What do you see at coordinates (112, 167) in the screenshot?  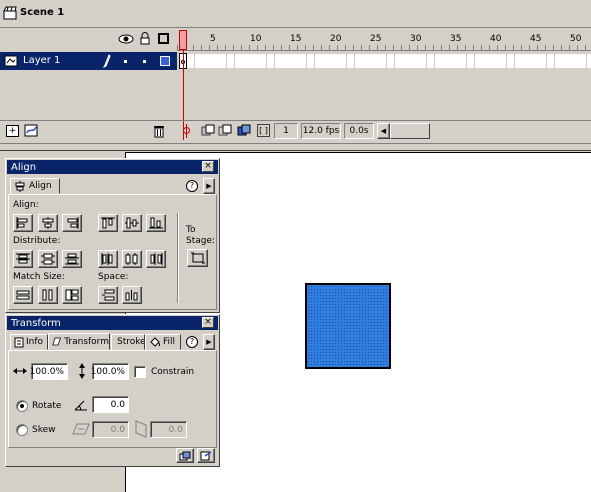 I see `align-panel-titlebar: Align ×` at bounding box center [112, 167].